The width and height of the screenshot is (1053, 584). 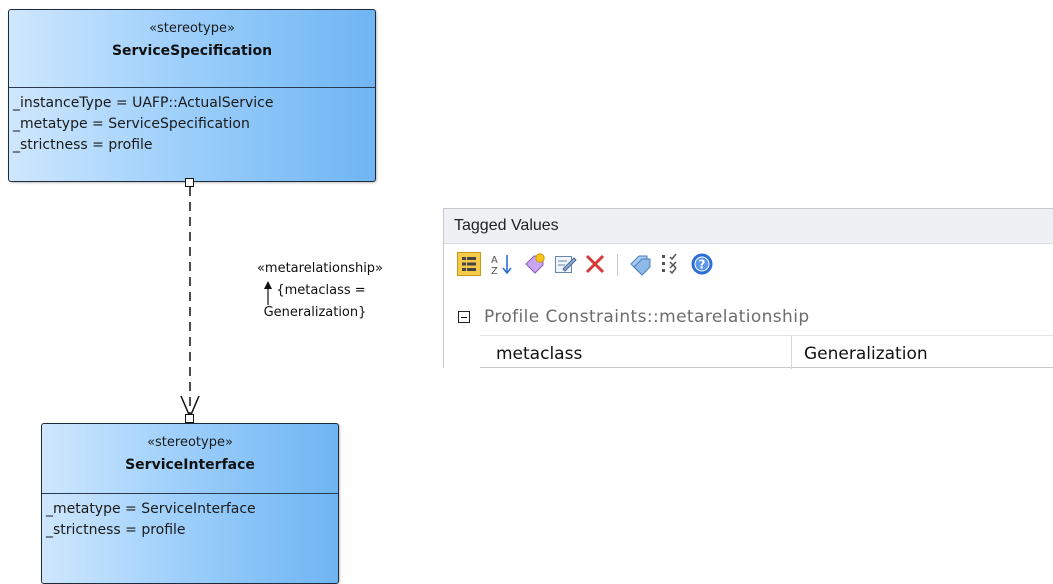 I want to click on row-indent, so click(x=462, y=352).